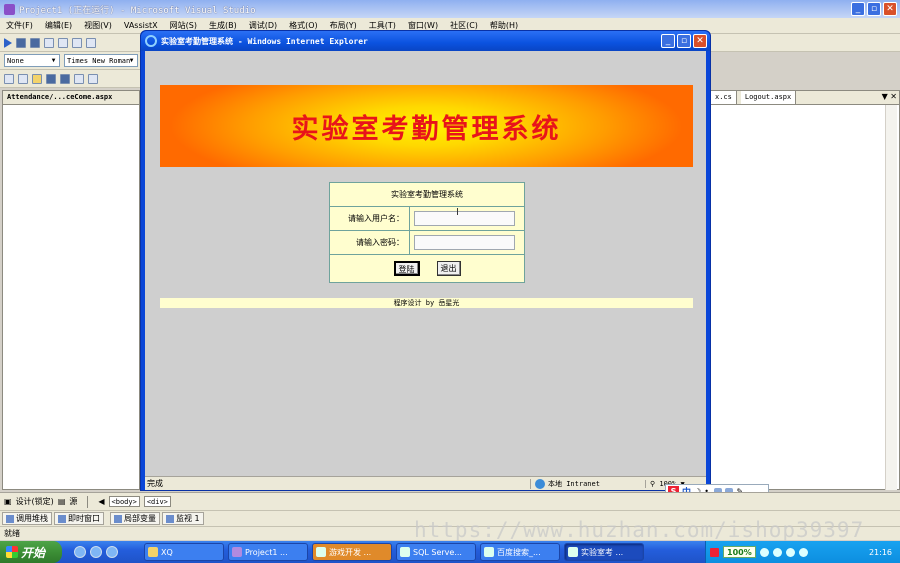  What do you see at coordinates (8, 501) in the screenshot?
I see `design-view-icon: ▣` at bounding box center [8, 501].